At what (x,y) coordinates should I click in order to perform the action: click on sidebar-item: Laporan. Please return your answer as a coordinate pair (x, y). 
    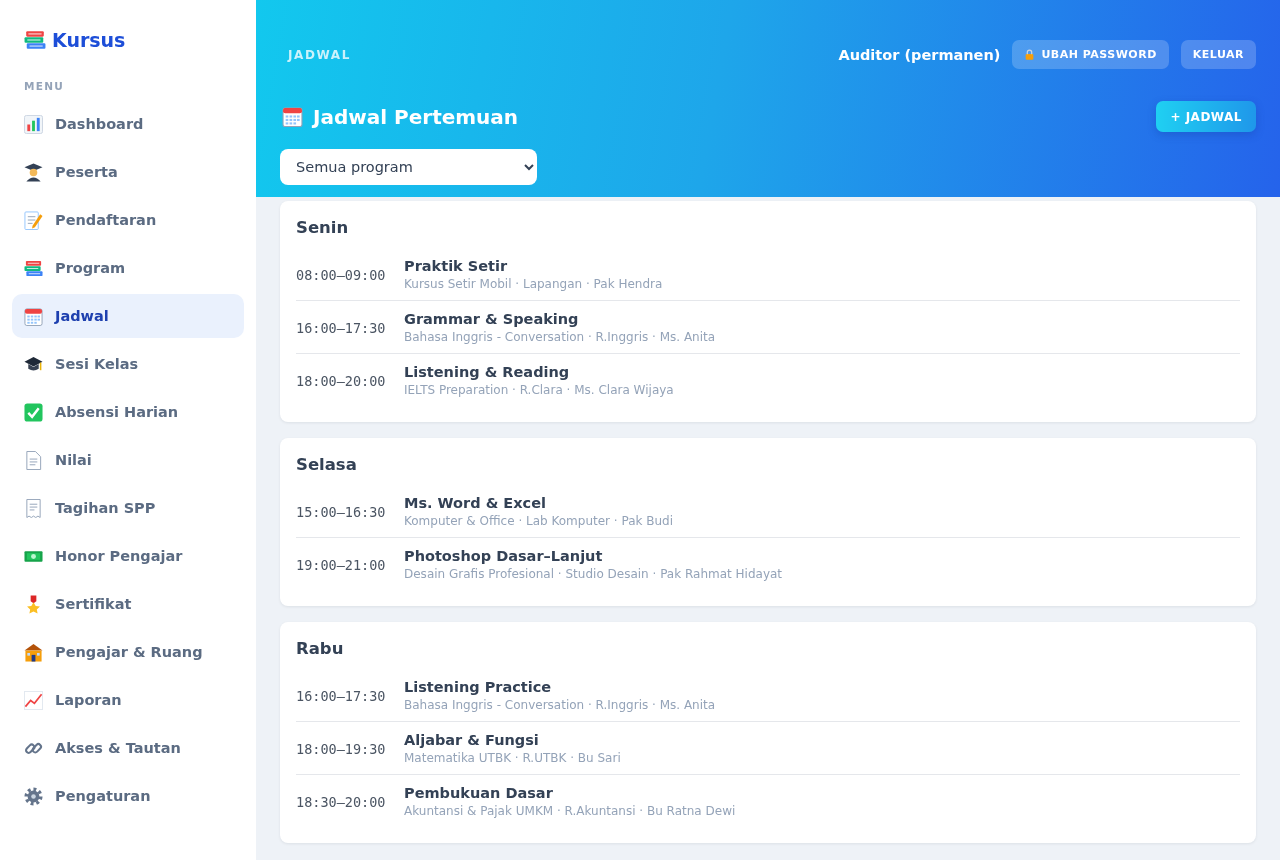
    Looking at the image, I should click on (128, 700).